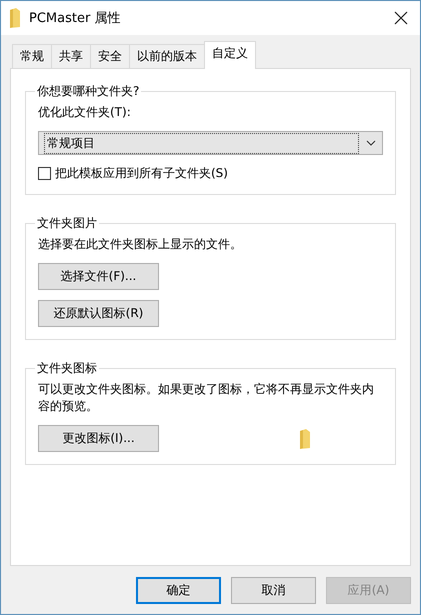 Image resolution: width=421 pixels, height=615 pixels. I want to click on group-title: 文件夹图片, so click(67, 223).